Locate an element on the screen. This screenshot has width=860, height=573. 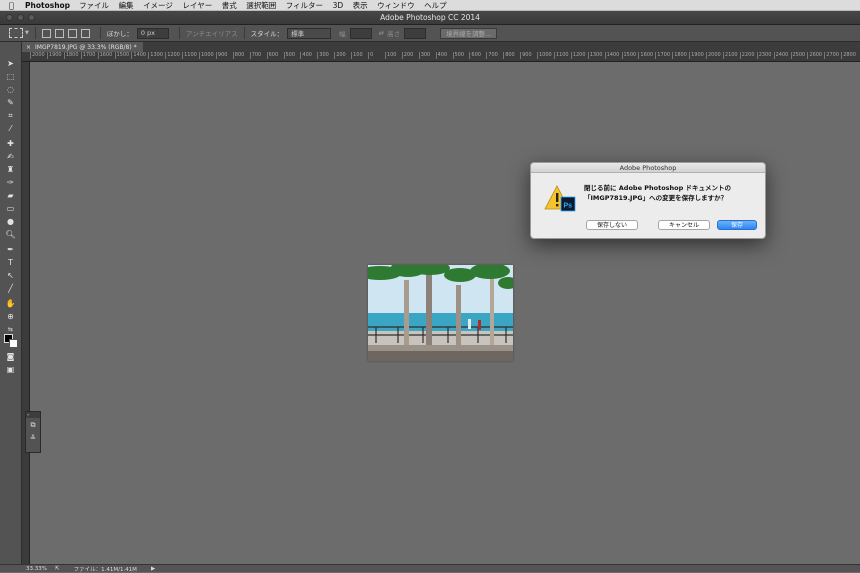
ruler-tick-label: 700 is located at coordinates (492, 55).